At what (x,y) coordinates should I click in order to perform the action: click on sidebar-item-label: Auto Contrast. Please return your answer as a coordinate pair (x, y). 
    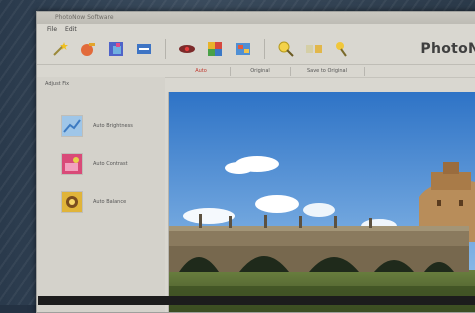
    Looking at the image, I should click on (110, 164).